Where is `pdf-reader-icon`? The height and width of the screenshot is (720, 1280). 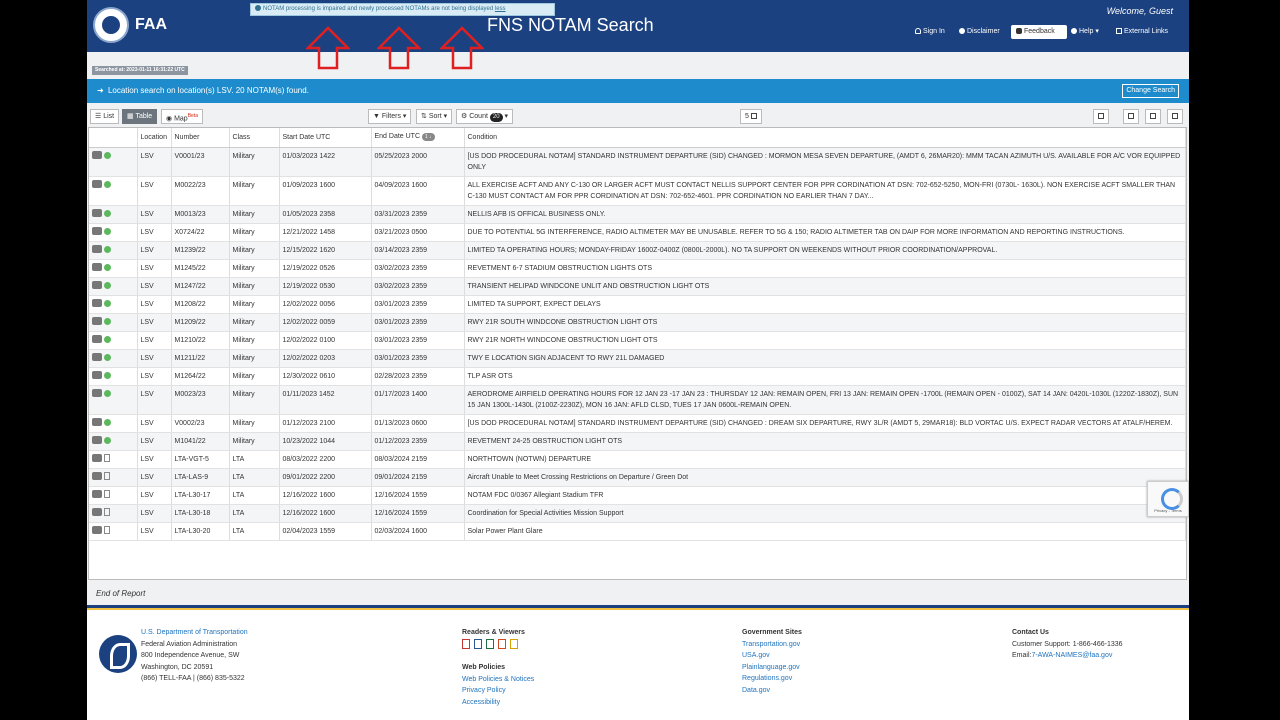
pdf-reader-icon is located at coordinates (466, 643).